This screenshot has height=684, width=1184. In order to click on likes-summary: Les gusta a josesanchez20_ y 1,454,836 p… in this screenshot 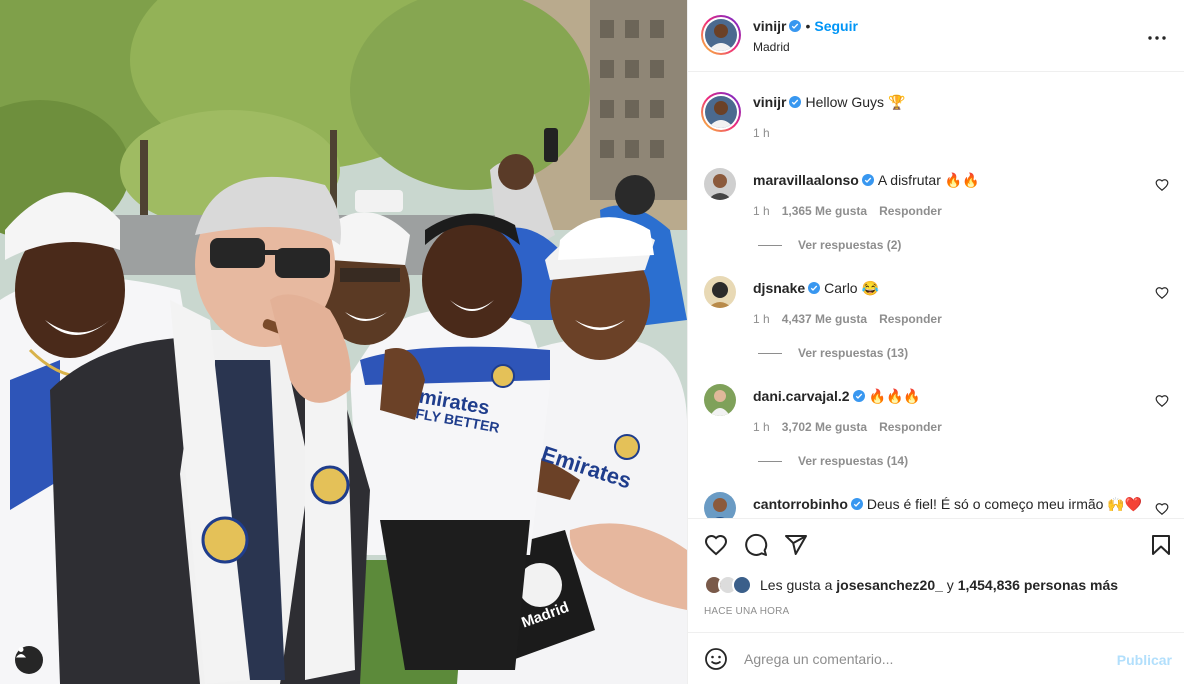, I will do `click(911, 585)`.